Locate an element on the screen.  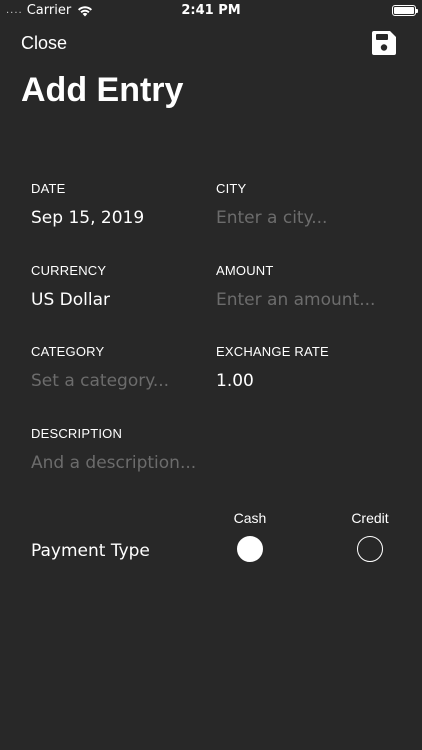
city-field: CITY is located at coordinates (306, 205).